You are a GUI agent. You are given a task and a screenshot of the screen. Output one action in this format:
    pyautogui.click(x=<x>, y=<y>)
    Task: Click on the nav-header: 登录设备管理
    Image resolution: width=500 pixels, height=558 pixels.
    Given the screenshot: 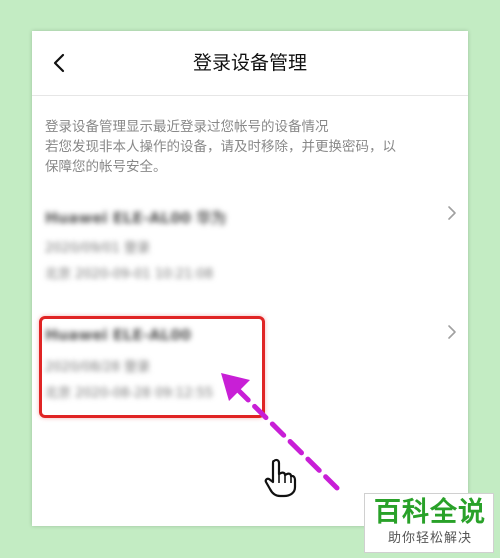 What is the action you would take?
    pyautogui.click(x=250, y=63)
    